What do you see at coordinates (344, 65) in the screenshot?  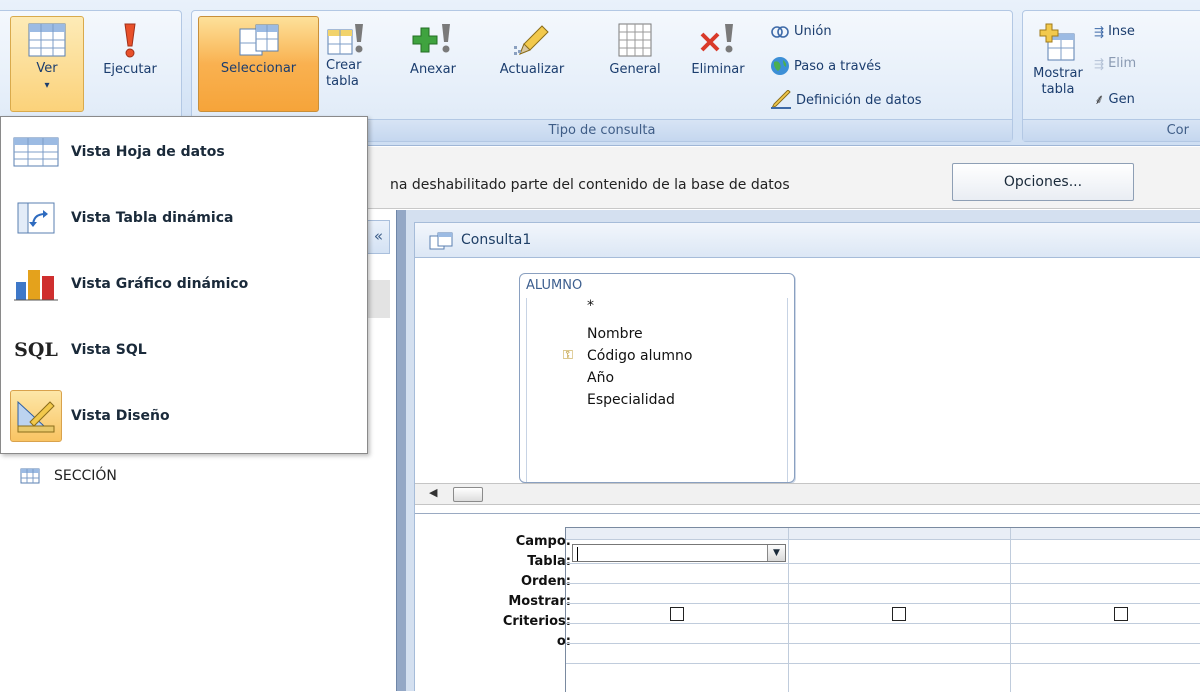 I see `make-table-label-1: Crear` at bounding box center [344, 65].